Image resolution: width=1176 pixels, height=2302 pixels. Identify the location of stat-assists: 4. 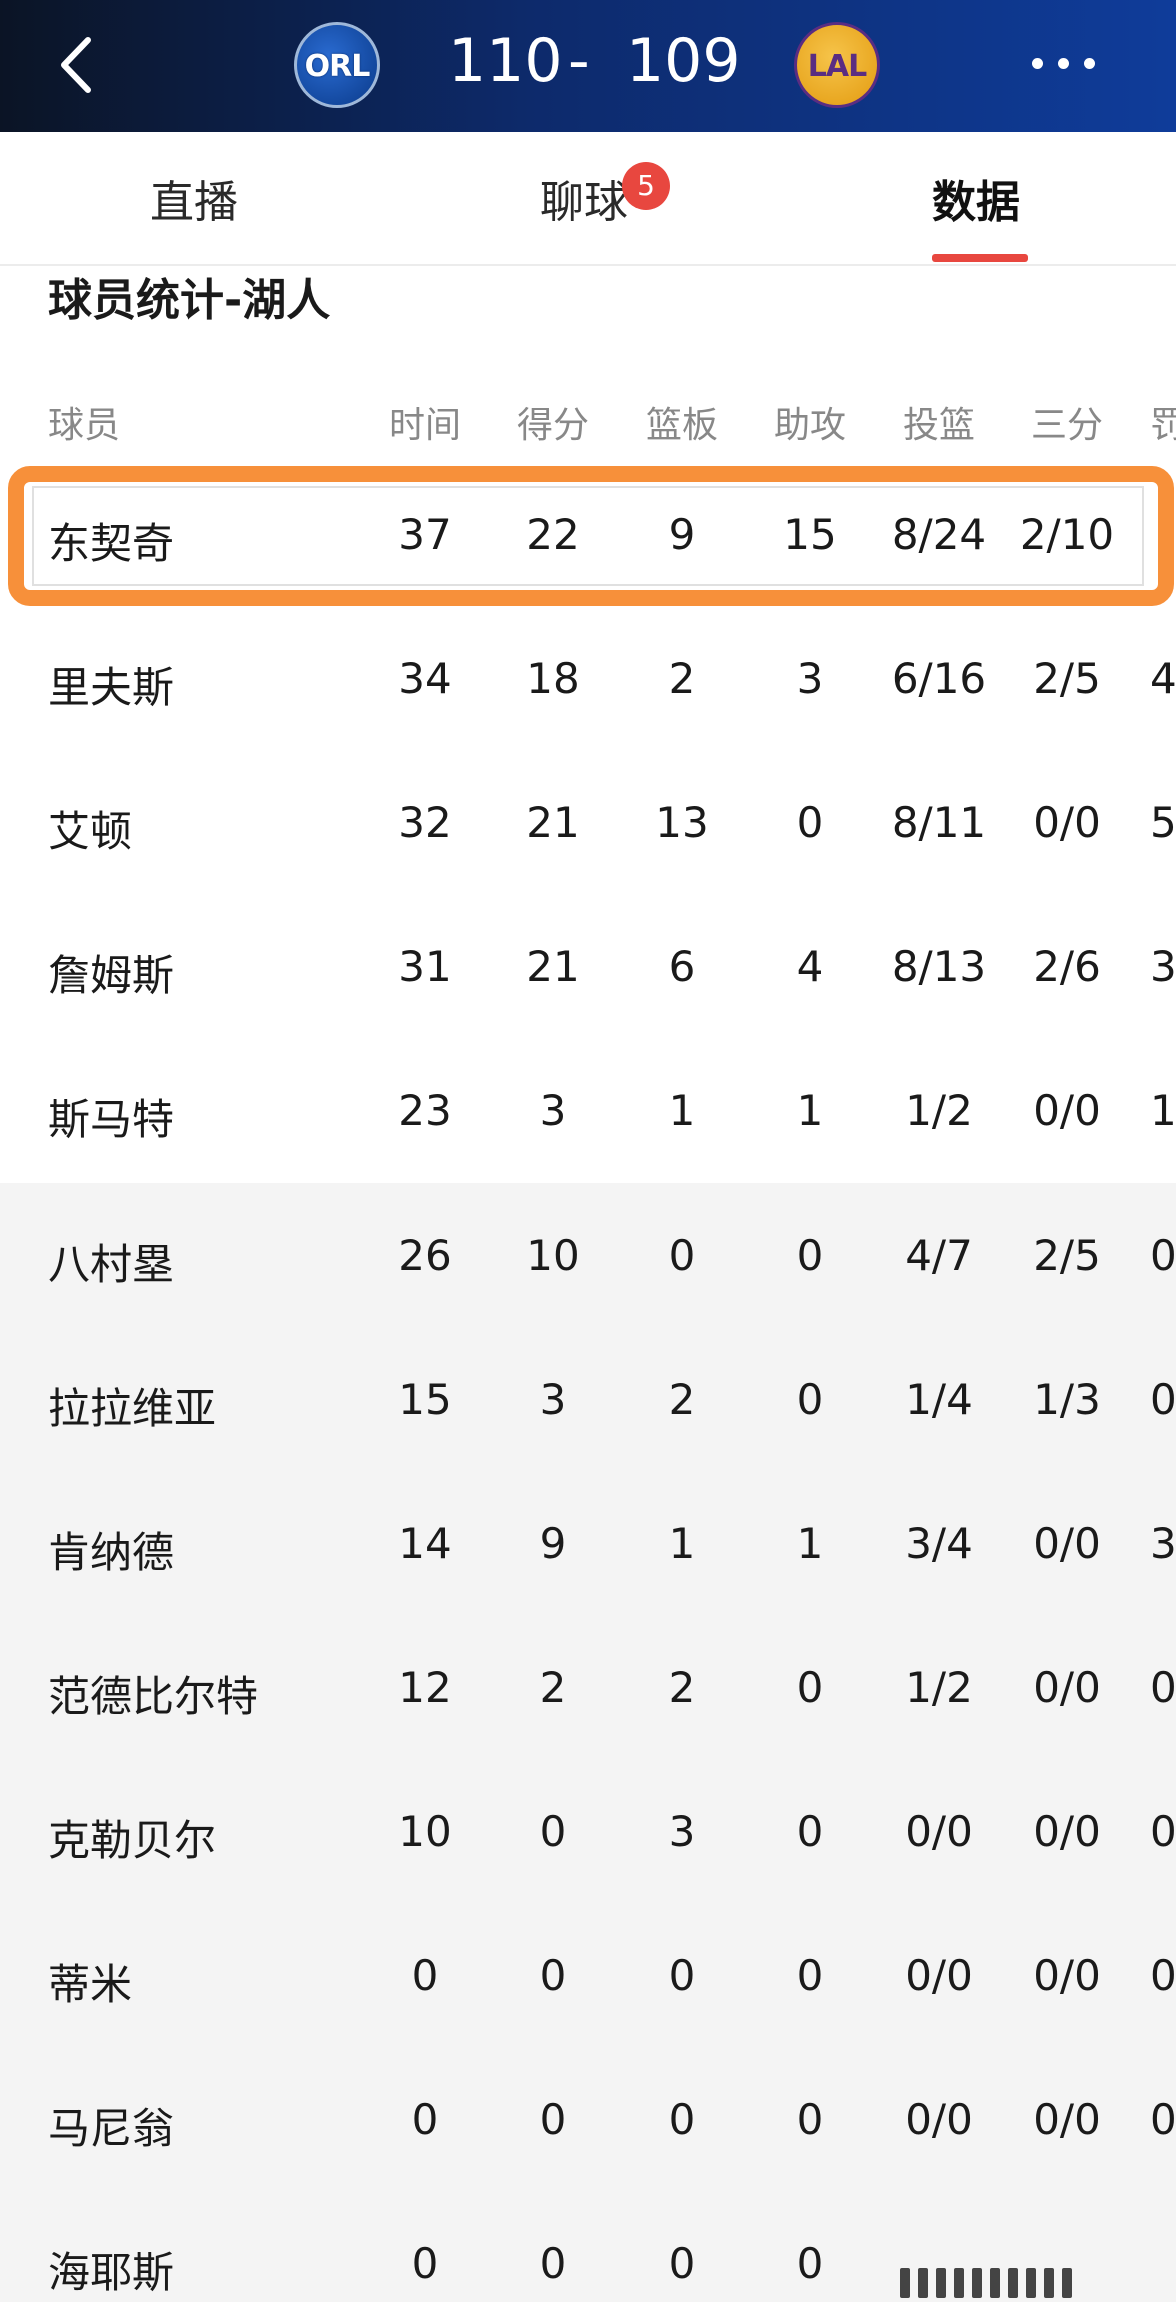
(810, 966).